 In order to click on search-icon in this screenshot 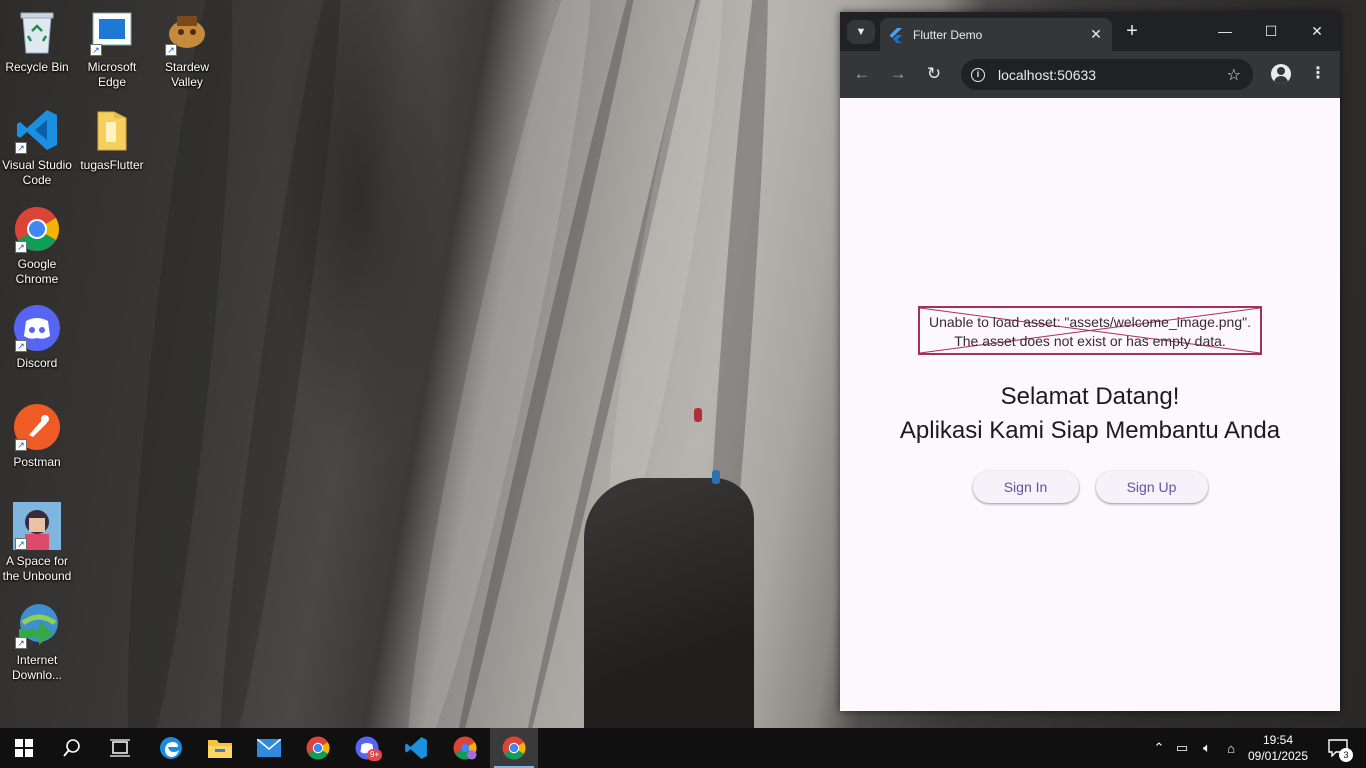, I will do `click(71, 748)`.